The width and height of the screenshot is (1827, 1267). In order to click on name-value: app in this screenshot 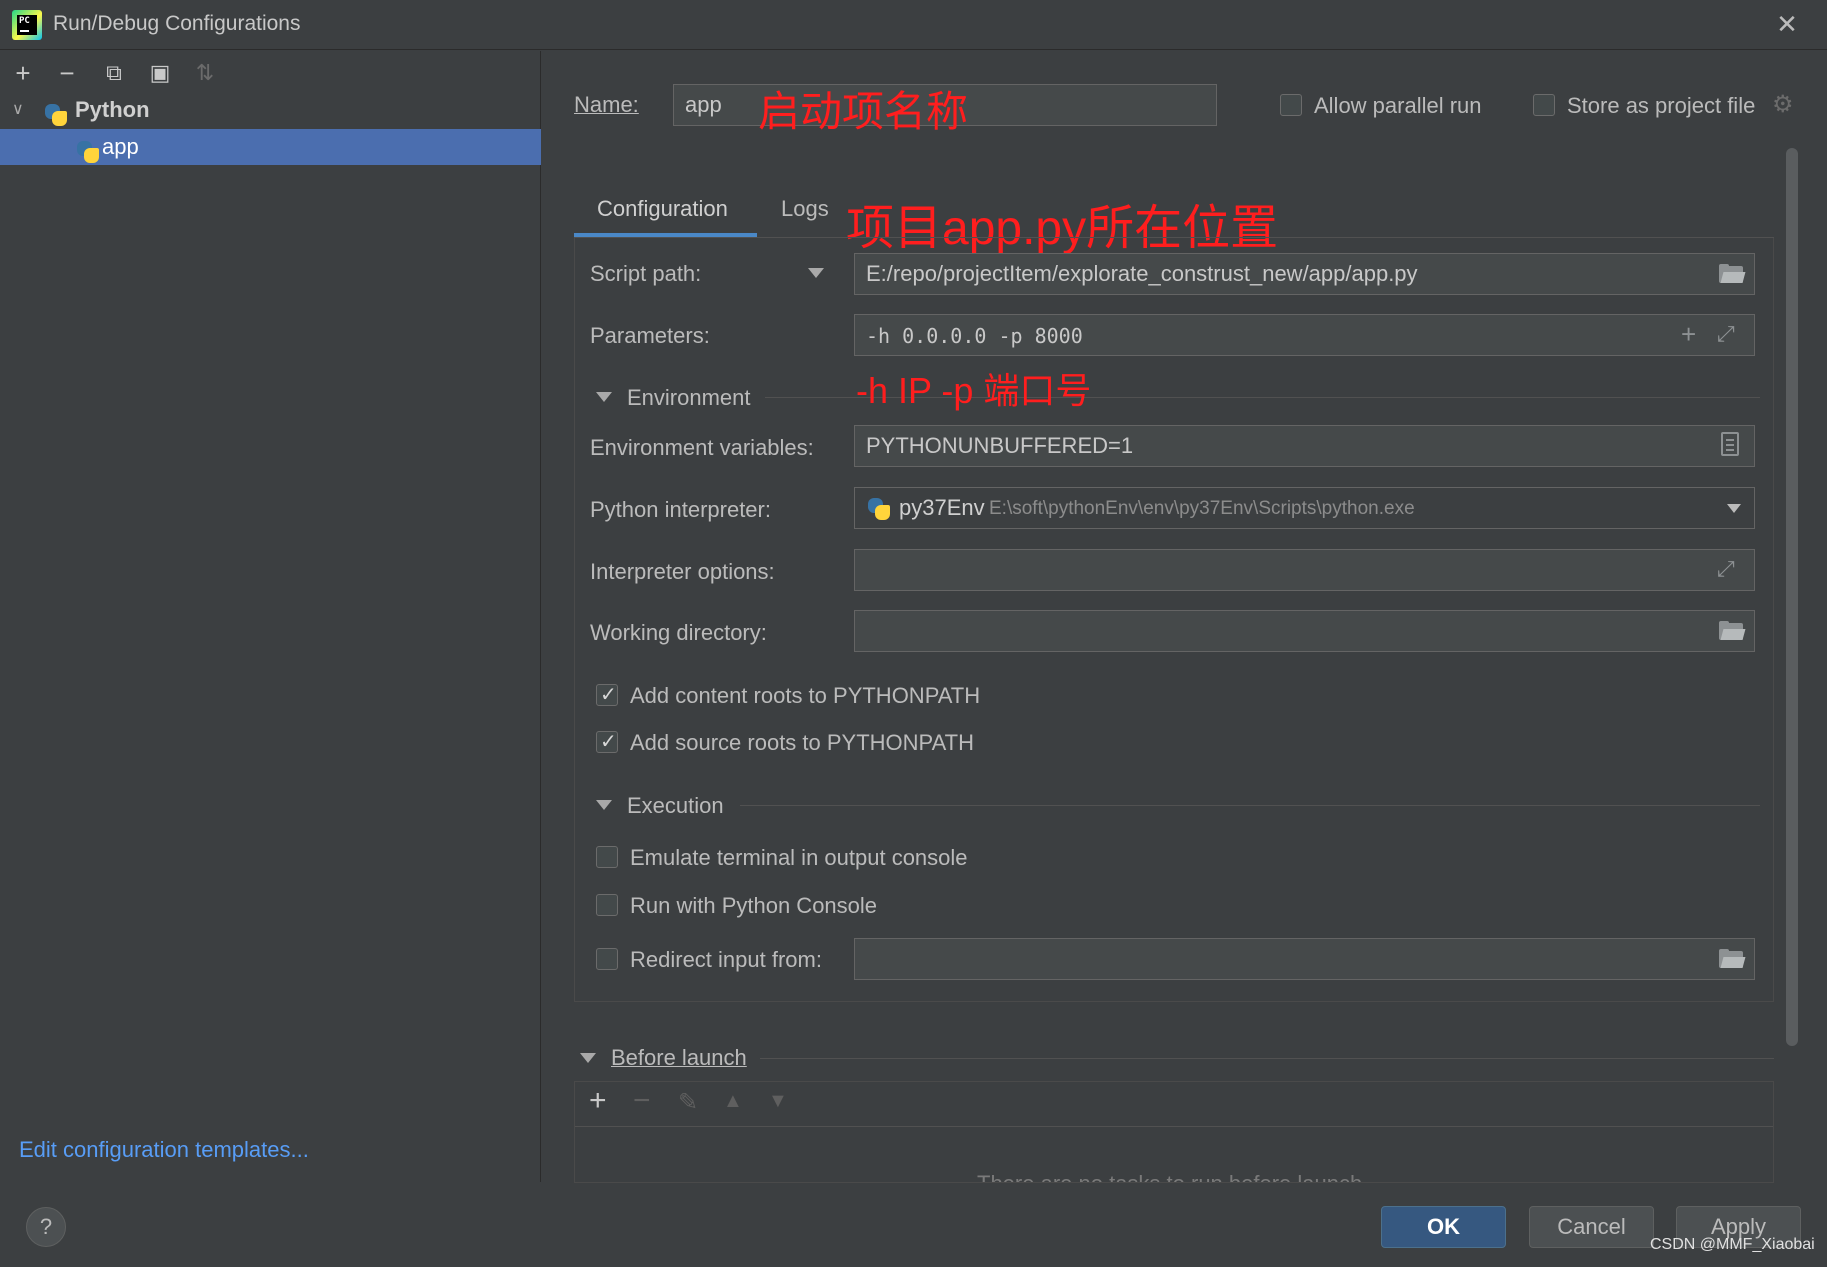, I will do `click(703, 104)`.